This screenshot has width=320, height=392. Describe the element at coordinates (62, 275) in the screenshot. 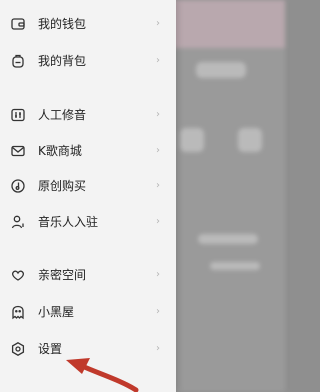

I see `menu-item-label: 亲密空间` at that location.